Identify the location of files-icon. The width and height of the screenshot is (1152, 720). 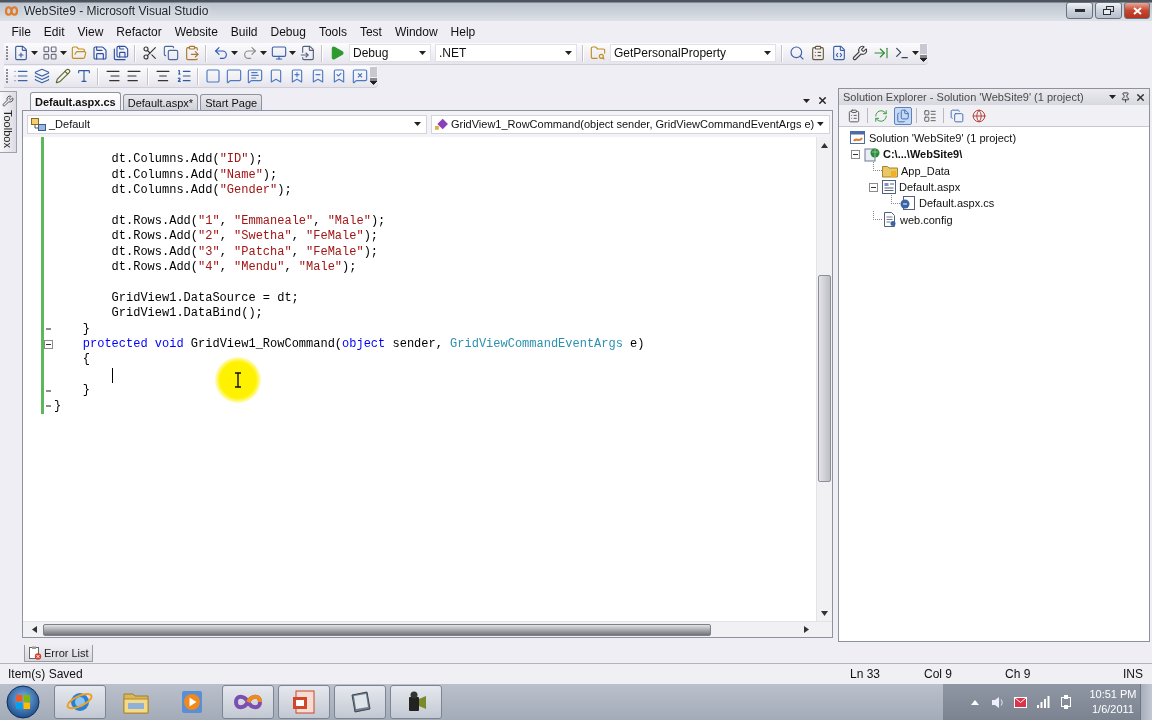
(903, 115).